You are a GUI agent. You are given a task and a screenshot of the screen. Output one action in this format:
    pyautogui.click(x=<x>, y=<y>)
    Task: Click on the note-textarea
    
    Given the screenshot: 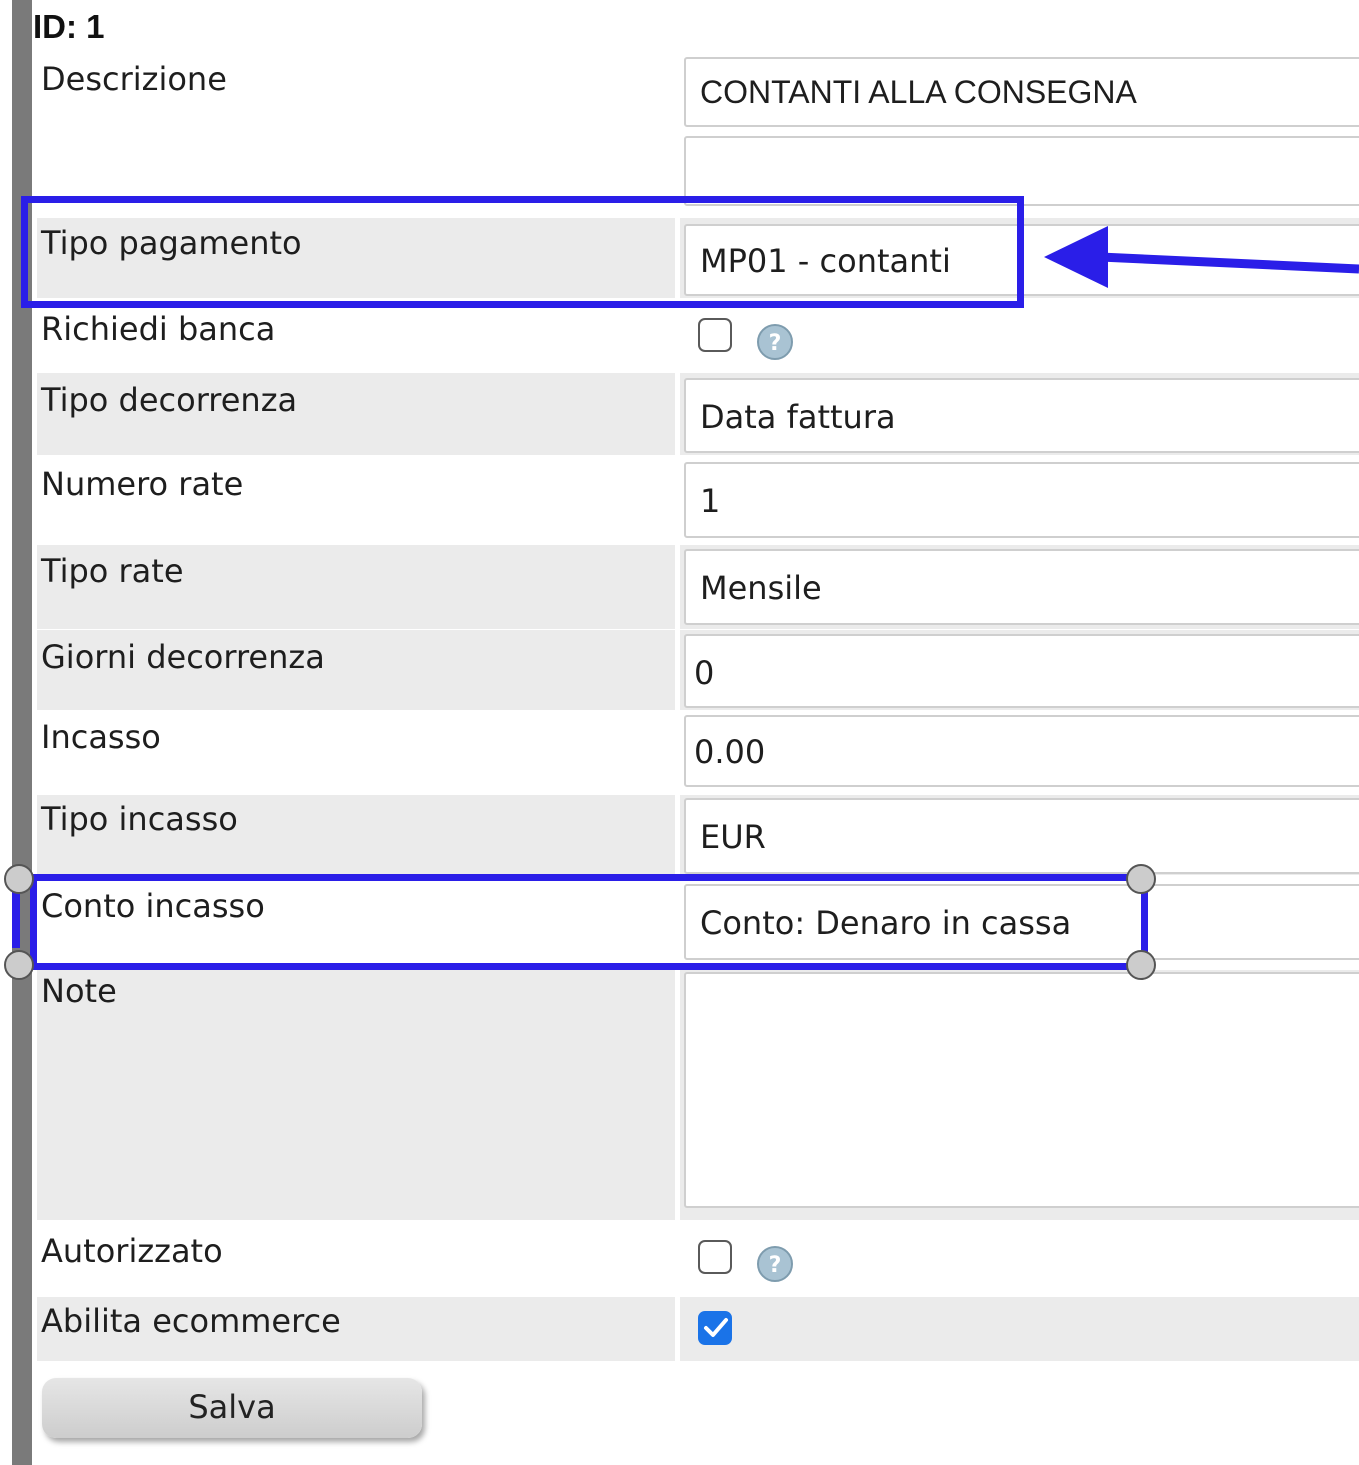 What is the action you would take?
    pyautogui.click(x=1021, y=1090)
    